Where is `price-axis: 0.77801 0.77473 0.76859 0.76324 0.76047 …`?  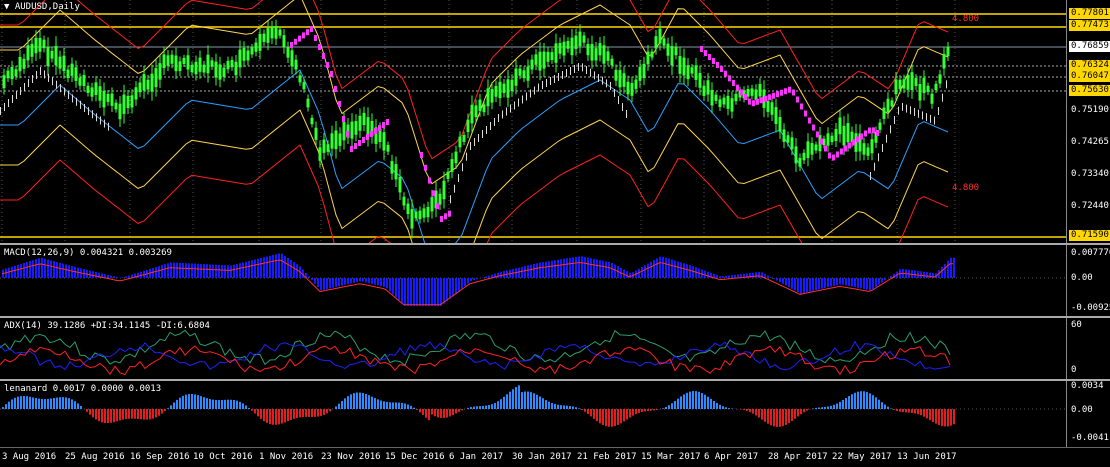 price-axis: 0.77801 0.77473 0.76859 0.76324 0.76047 … is located at coordinates (1088, 121).